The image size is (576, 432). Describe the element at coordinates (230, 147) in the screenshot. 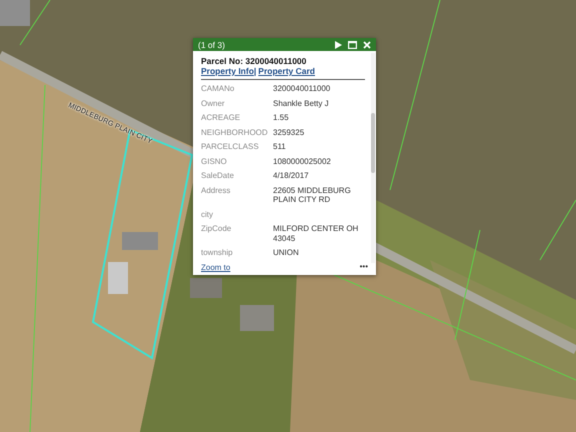

I see `field-label: PARCELCLASS` at that location.